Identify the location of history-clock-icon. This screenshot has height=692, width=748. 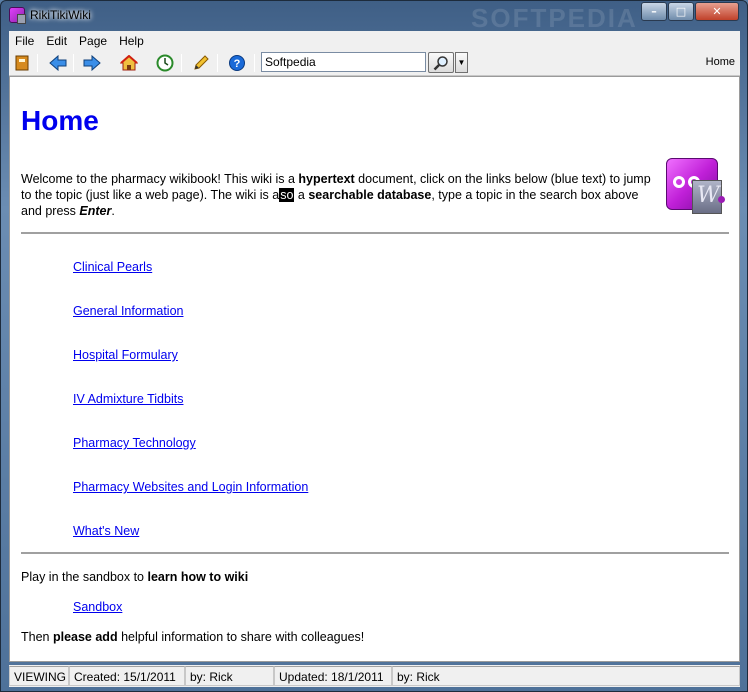
(165, 63).